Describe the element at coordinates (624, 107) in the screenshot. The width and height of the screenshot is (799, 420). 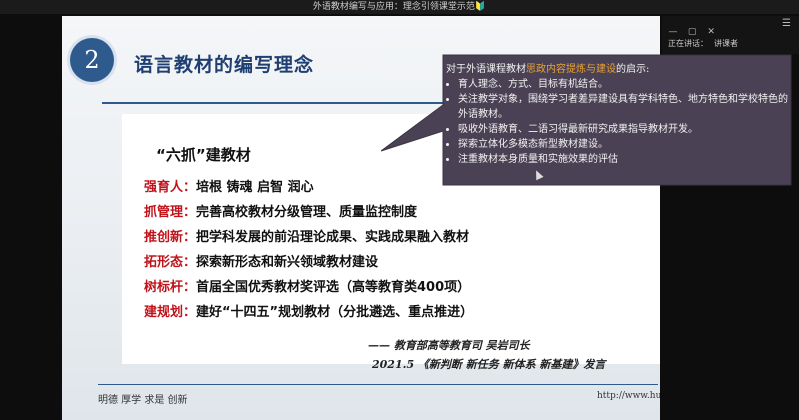
I see `callout-bullet: 关注教学对象，围绕学习者差异建设具有学科特色、地方特色和学校特色的外语教材。` at that location.